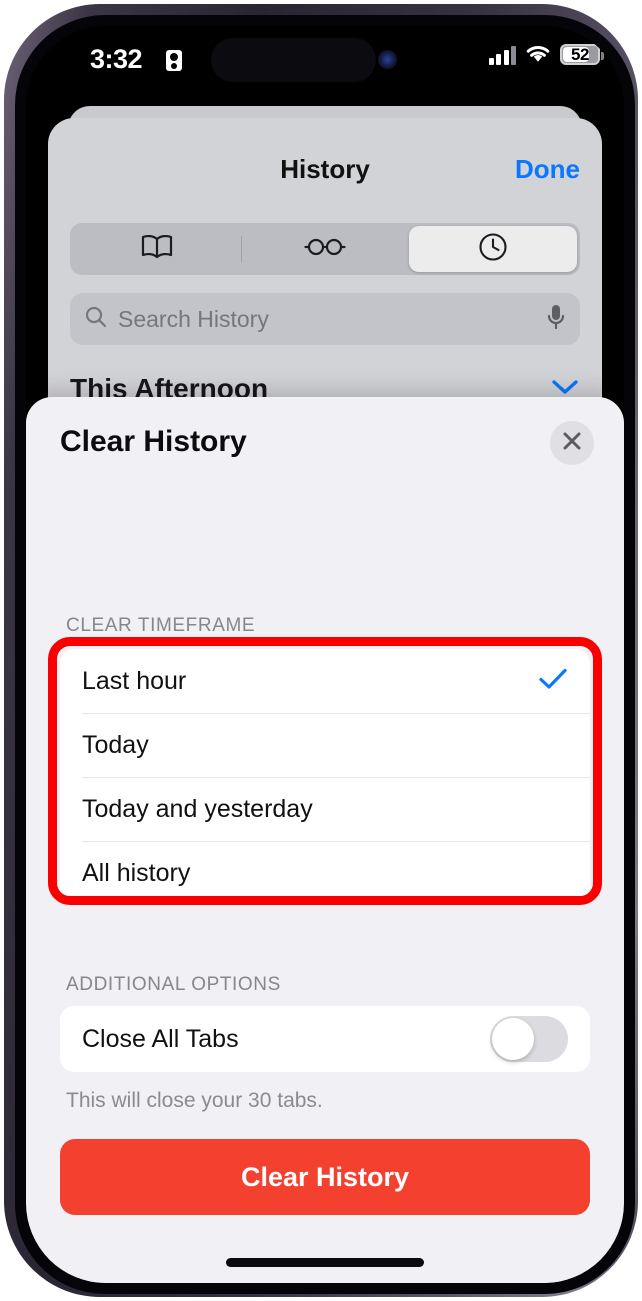 The image size is (642, 1301). Describe the element at coordinates (325, 319) in the screenshot. I see `search-input: Search History` at that location.